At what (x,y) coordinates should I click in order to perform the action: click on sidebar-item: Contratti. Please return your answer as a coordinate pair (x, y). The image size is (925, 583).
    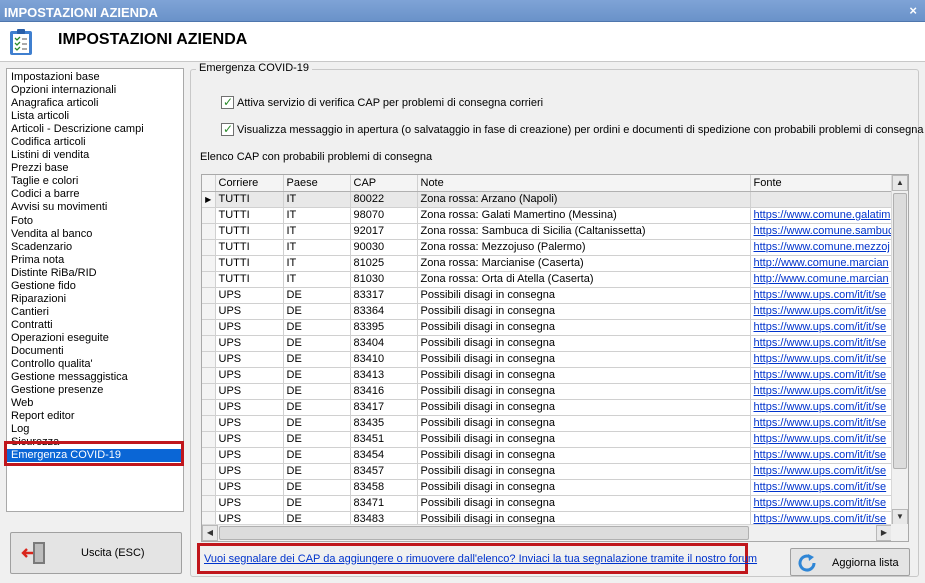
    Looking at the image, I should click on (95, 325).